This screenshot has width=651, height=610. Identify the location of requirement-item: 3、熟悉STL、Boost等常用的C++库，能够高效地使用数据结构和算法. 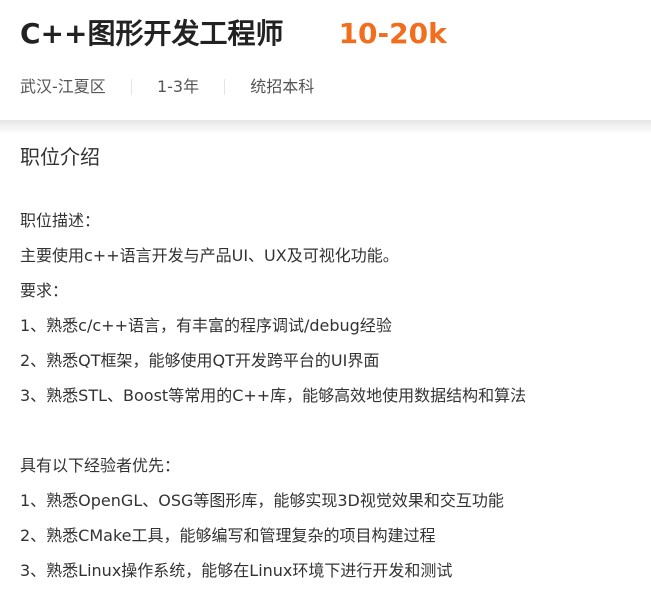
(273, 395).